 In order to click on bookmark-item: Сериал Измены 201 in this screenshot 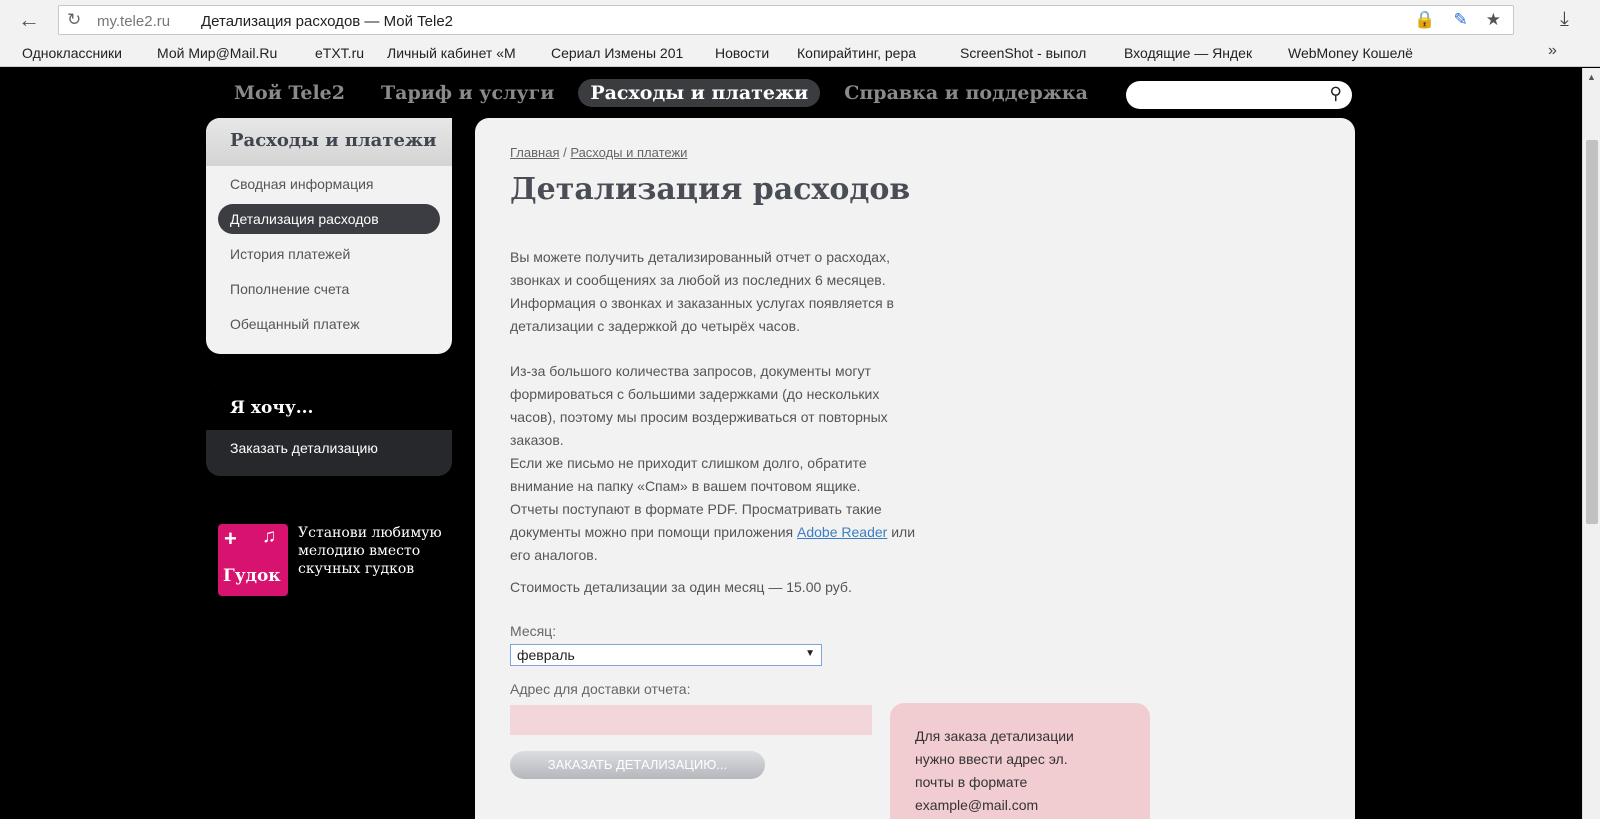, I will do `click(621, 53)`.